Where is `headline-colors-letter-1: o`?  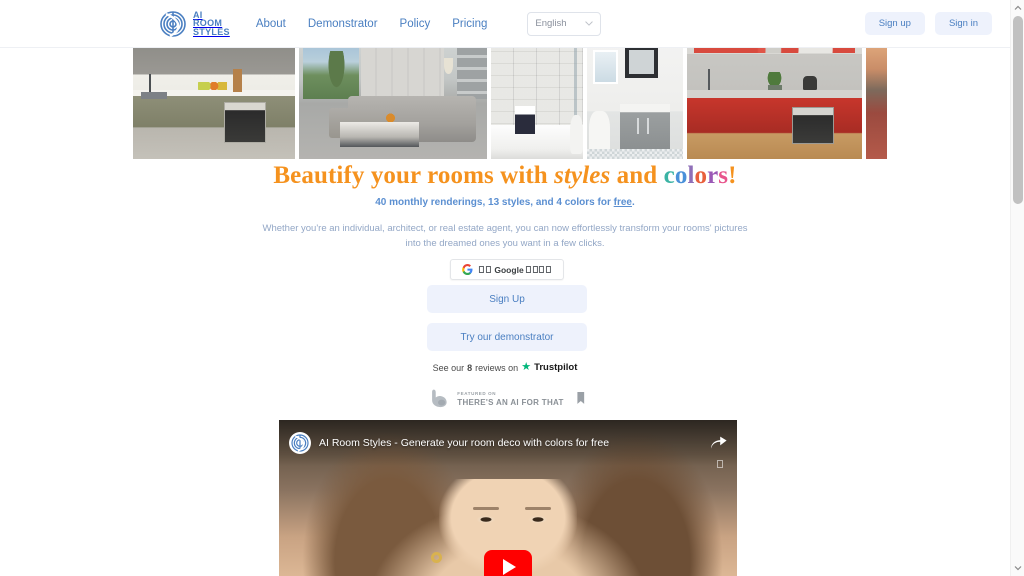 headline-colors-letter-1: o is located at coordinates (681, 175).